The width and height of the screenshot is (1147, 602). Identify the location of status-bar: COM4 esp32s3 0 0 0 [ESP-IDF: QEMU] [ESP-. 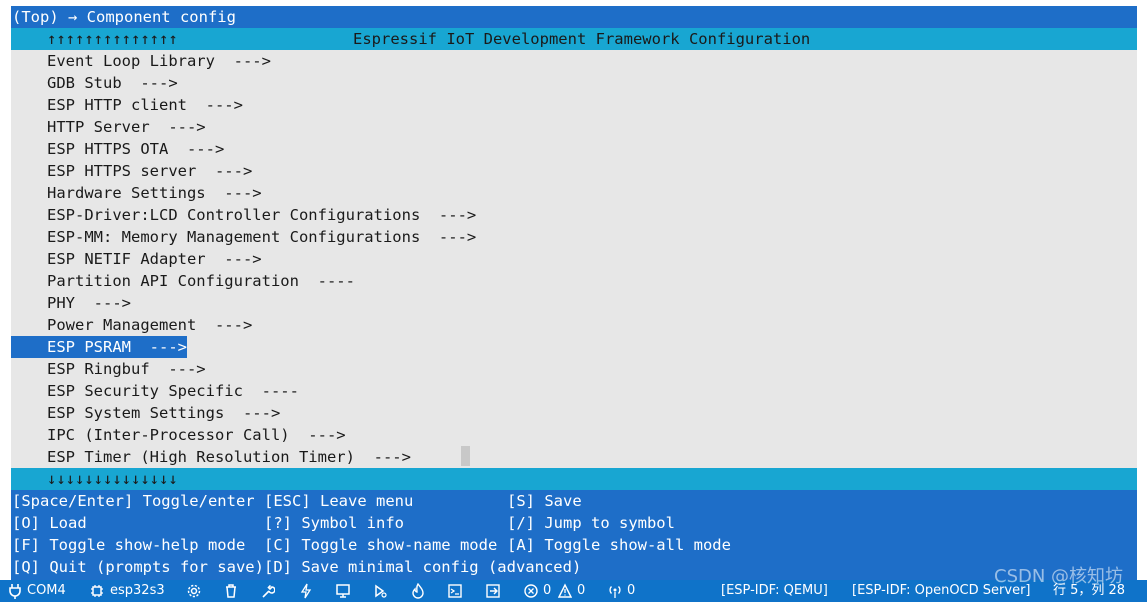
(573, 584).